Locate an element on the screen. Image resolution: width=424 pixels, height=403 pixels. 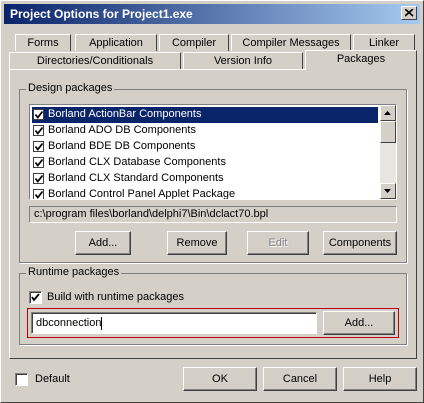
default-label: Default is located at coordinates (52, 379).